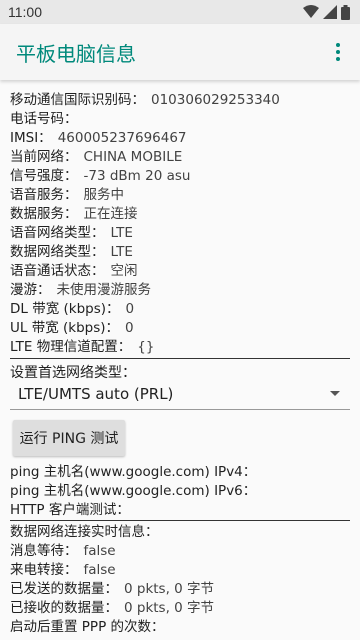 This screenshot has width=360, height=640. Describe the element at coordinates (44, 119) in the screenshot. I see `info-row: 电话号码：` at that location.